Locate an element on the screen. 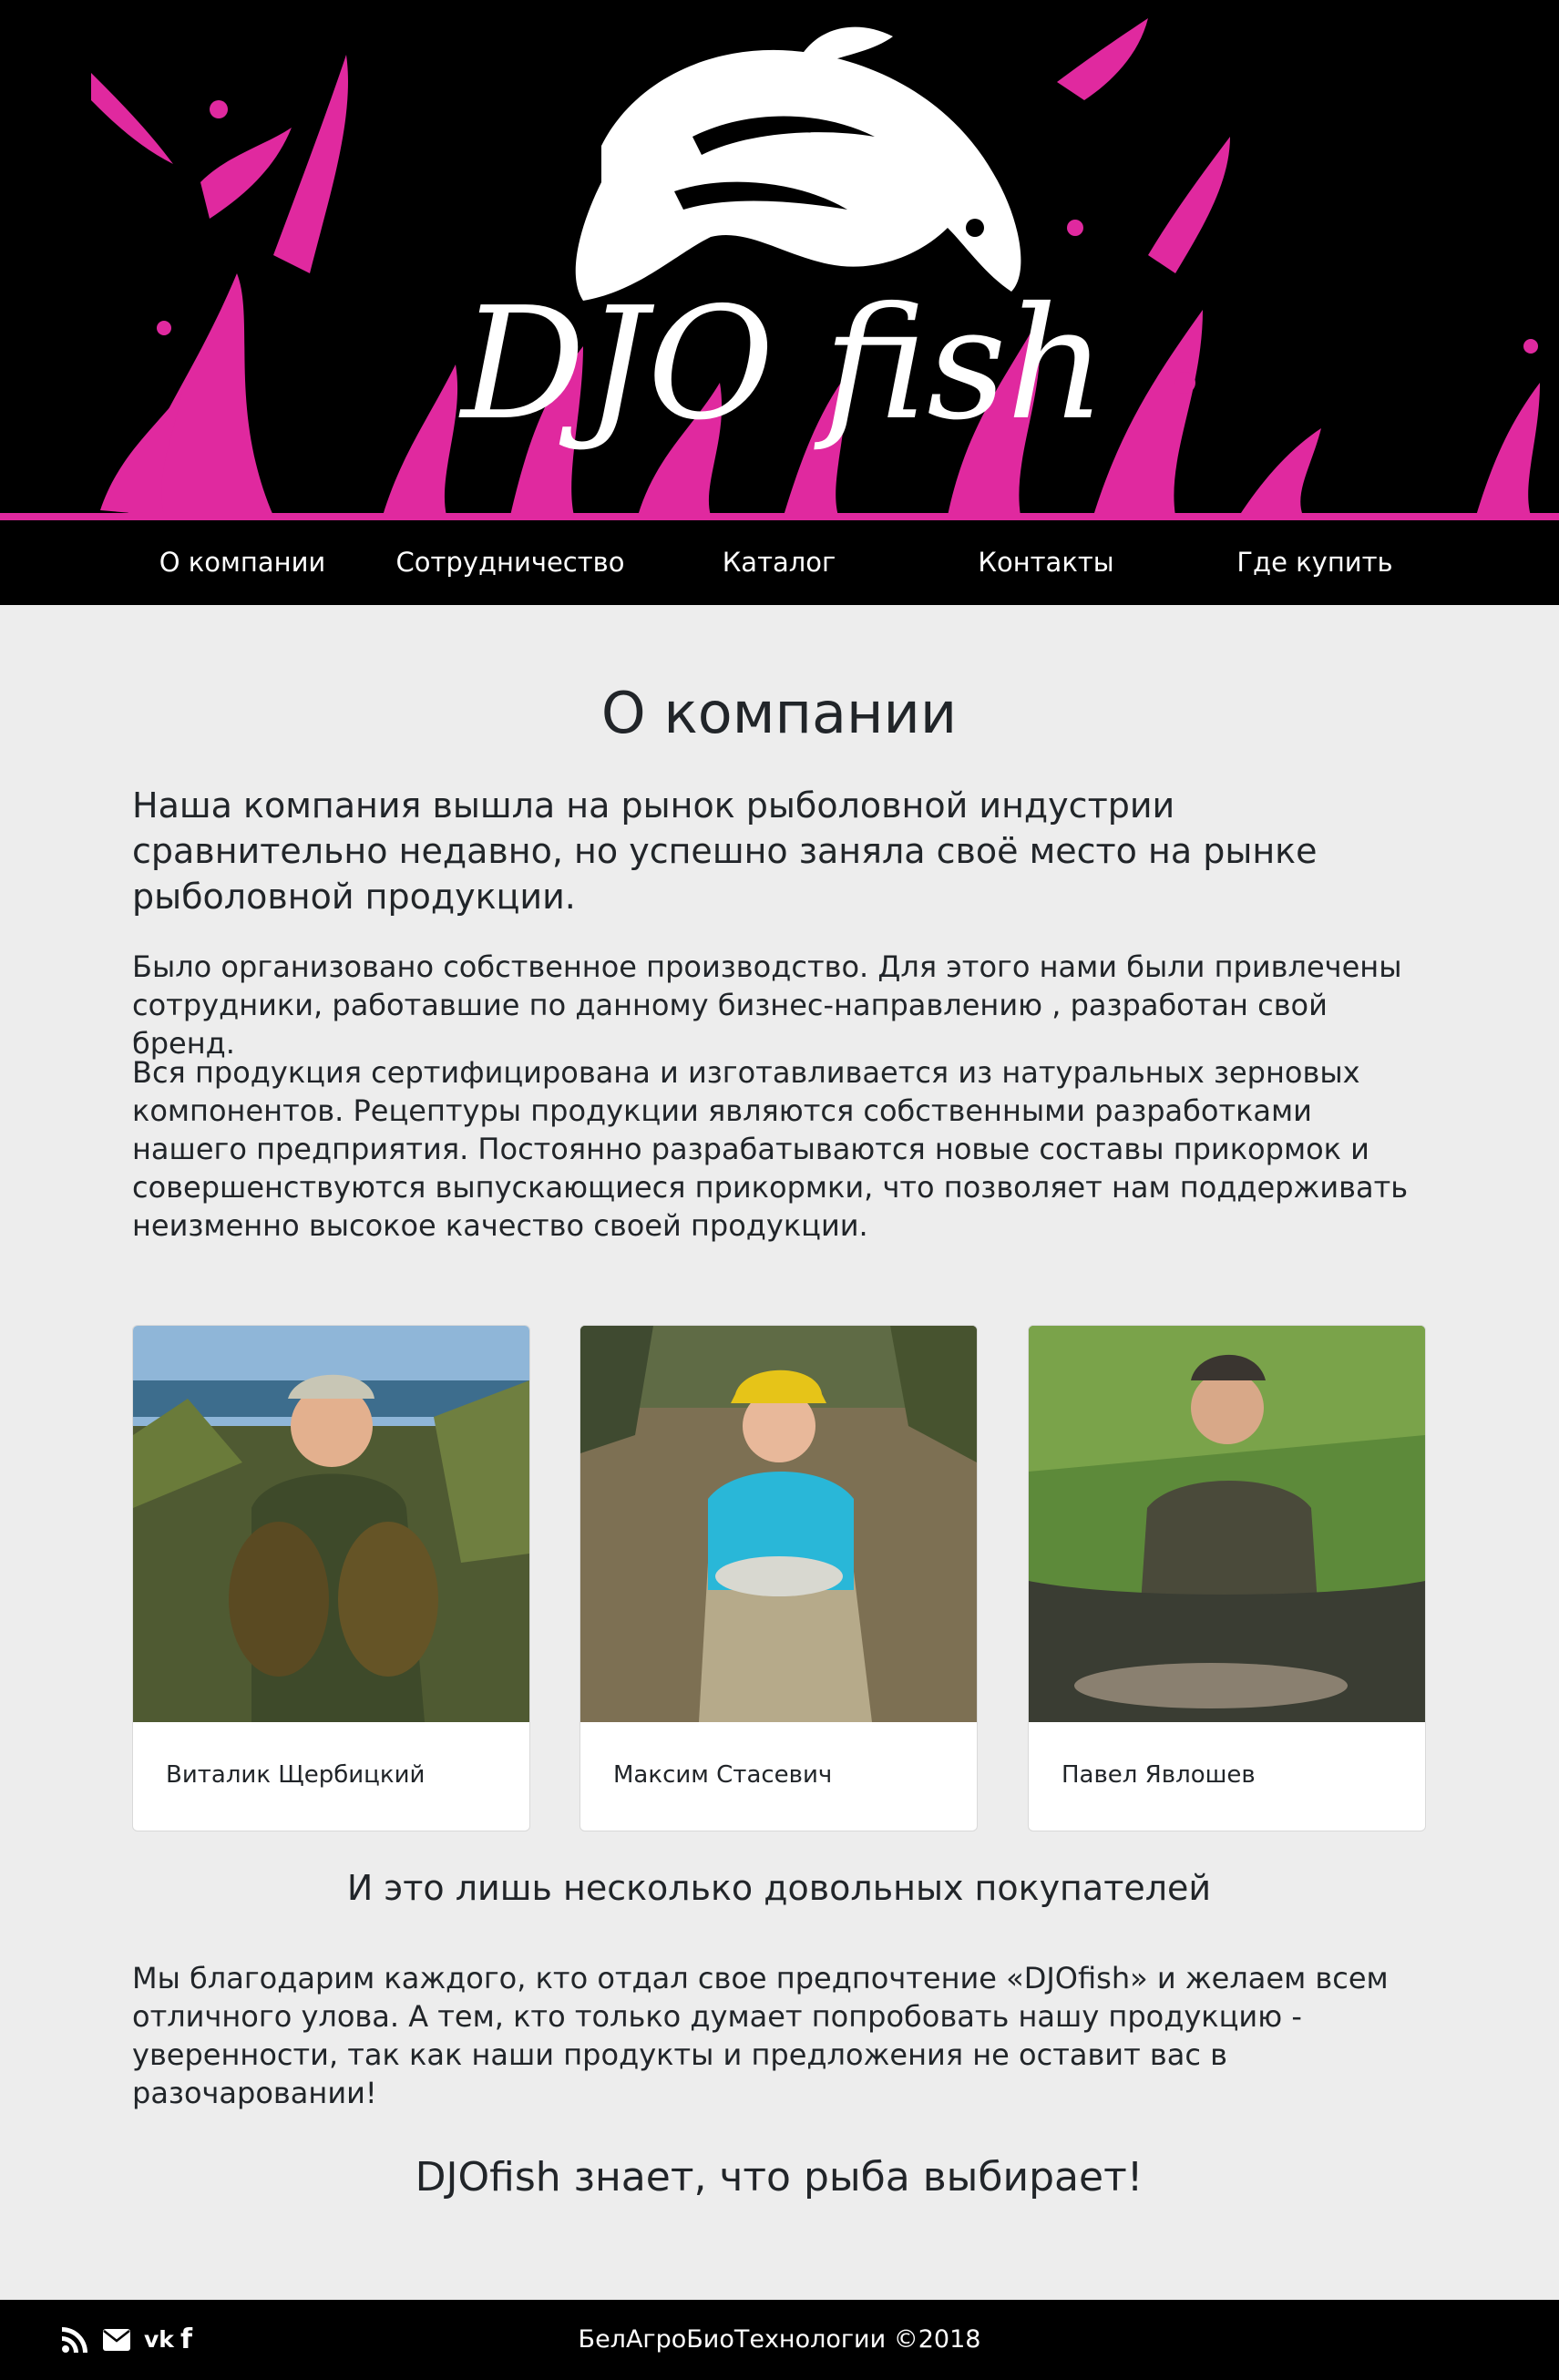  customer-card: Павел Явлошев is located at coordinates (1227, 1578).